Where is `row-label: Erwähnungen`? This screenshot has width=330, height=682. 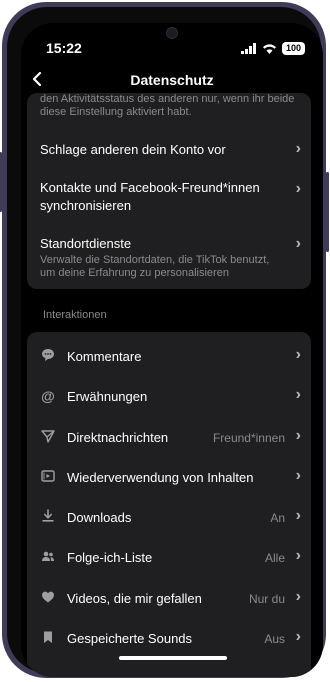 row-label: Erwähnungen is located at coordinates (107, 396).